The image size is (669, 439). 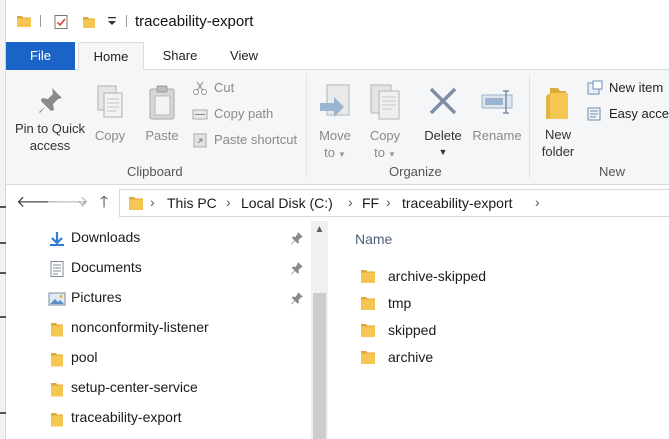 I want to click on nav-item-traceability-export: traceability-export, so click(x=158, y=419).